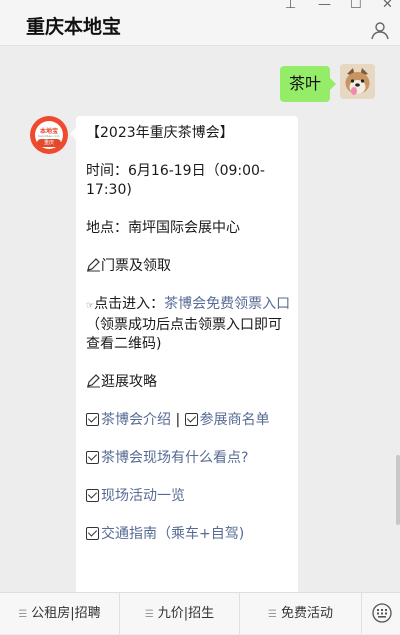  Describe the element at coordinates (235, 420) in the screenshot. I see `exhibitors-link: 参展商名单` at that location.